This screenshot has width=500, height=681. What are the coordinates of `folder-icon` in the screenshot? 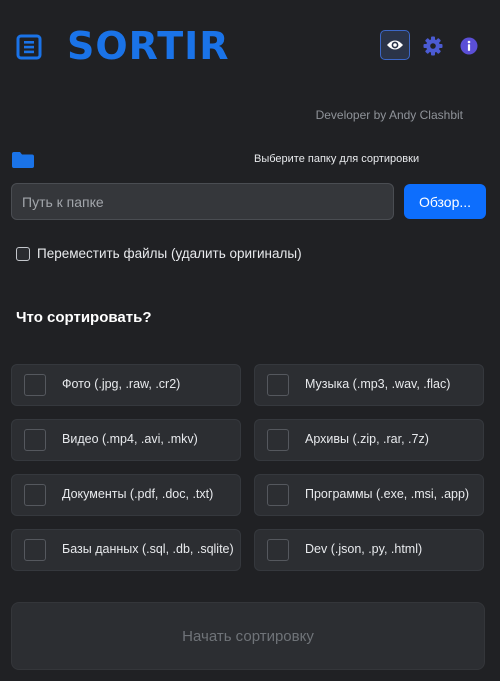 It's located at (23, 160).